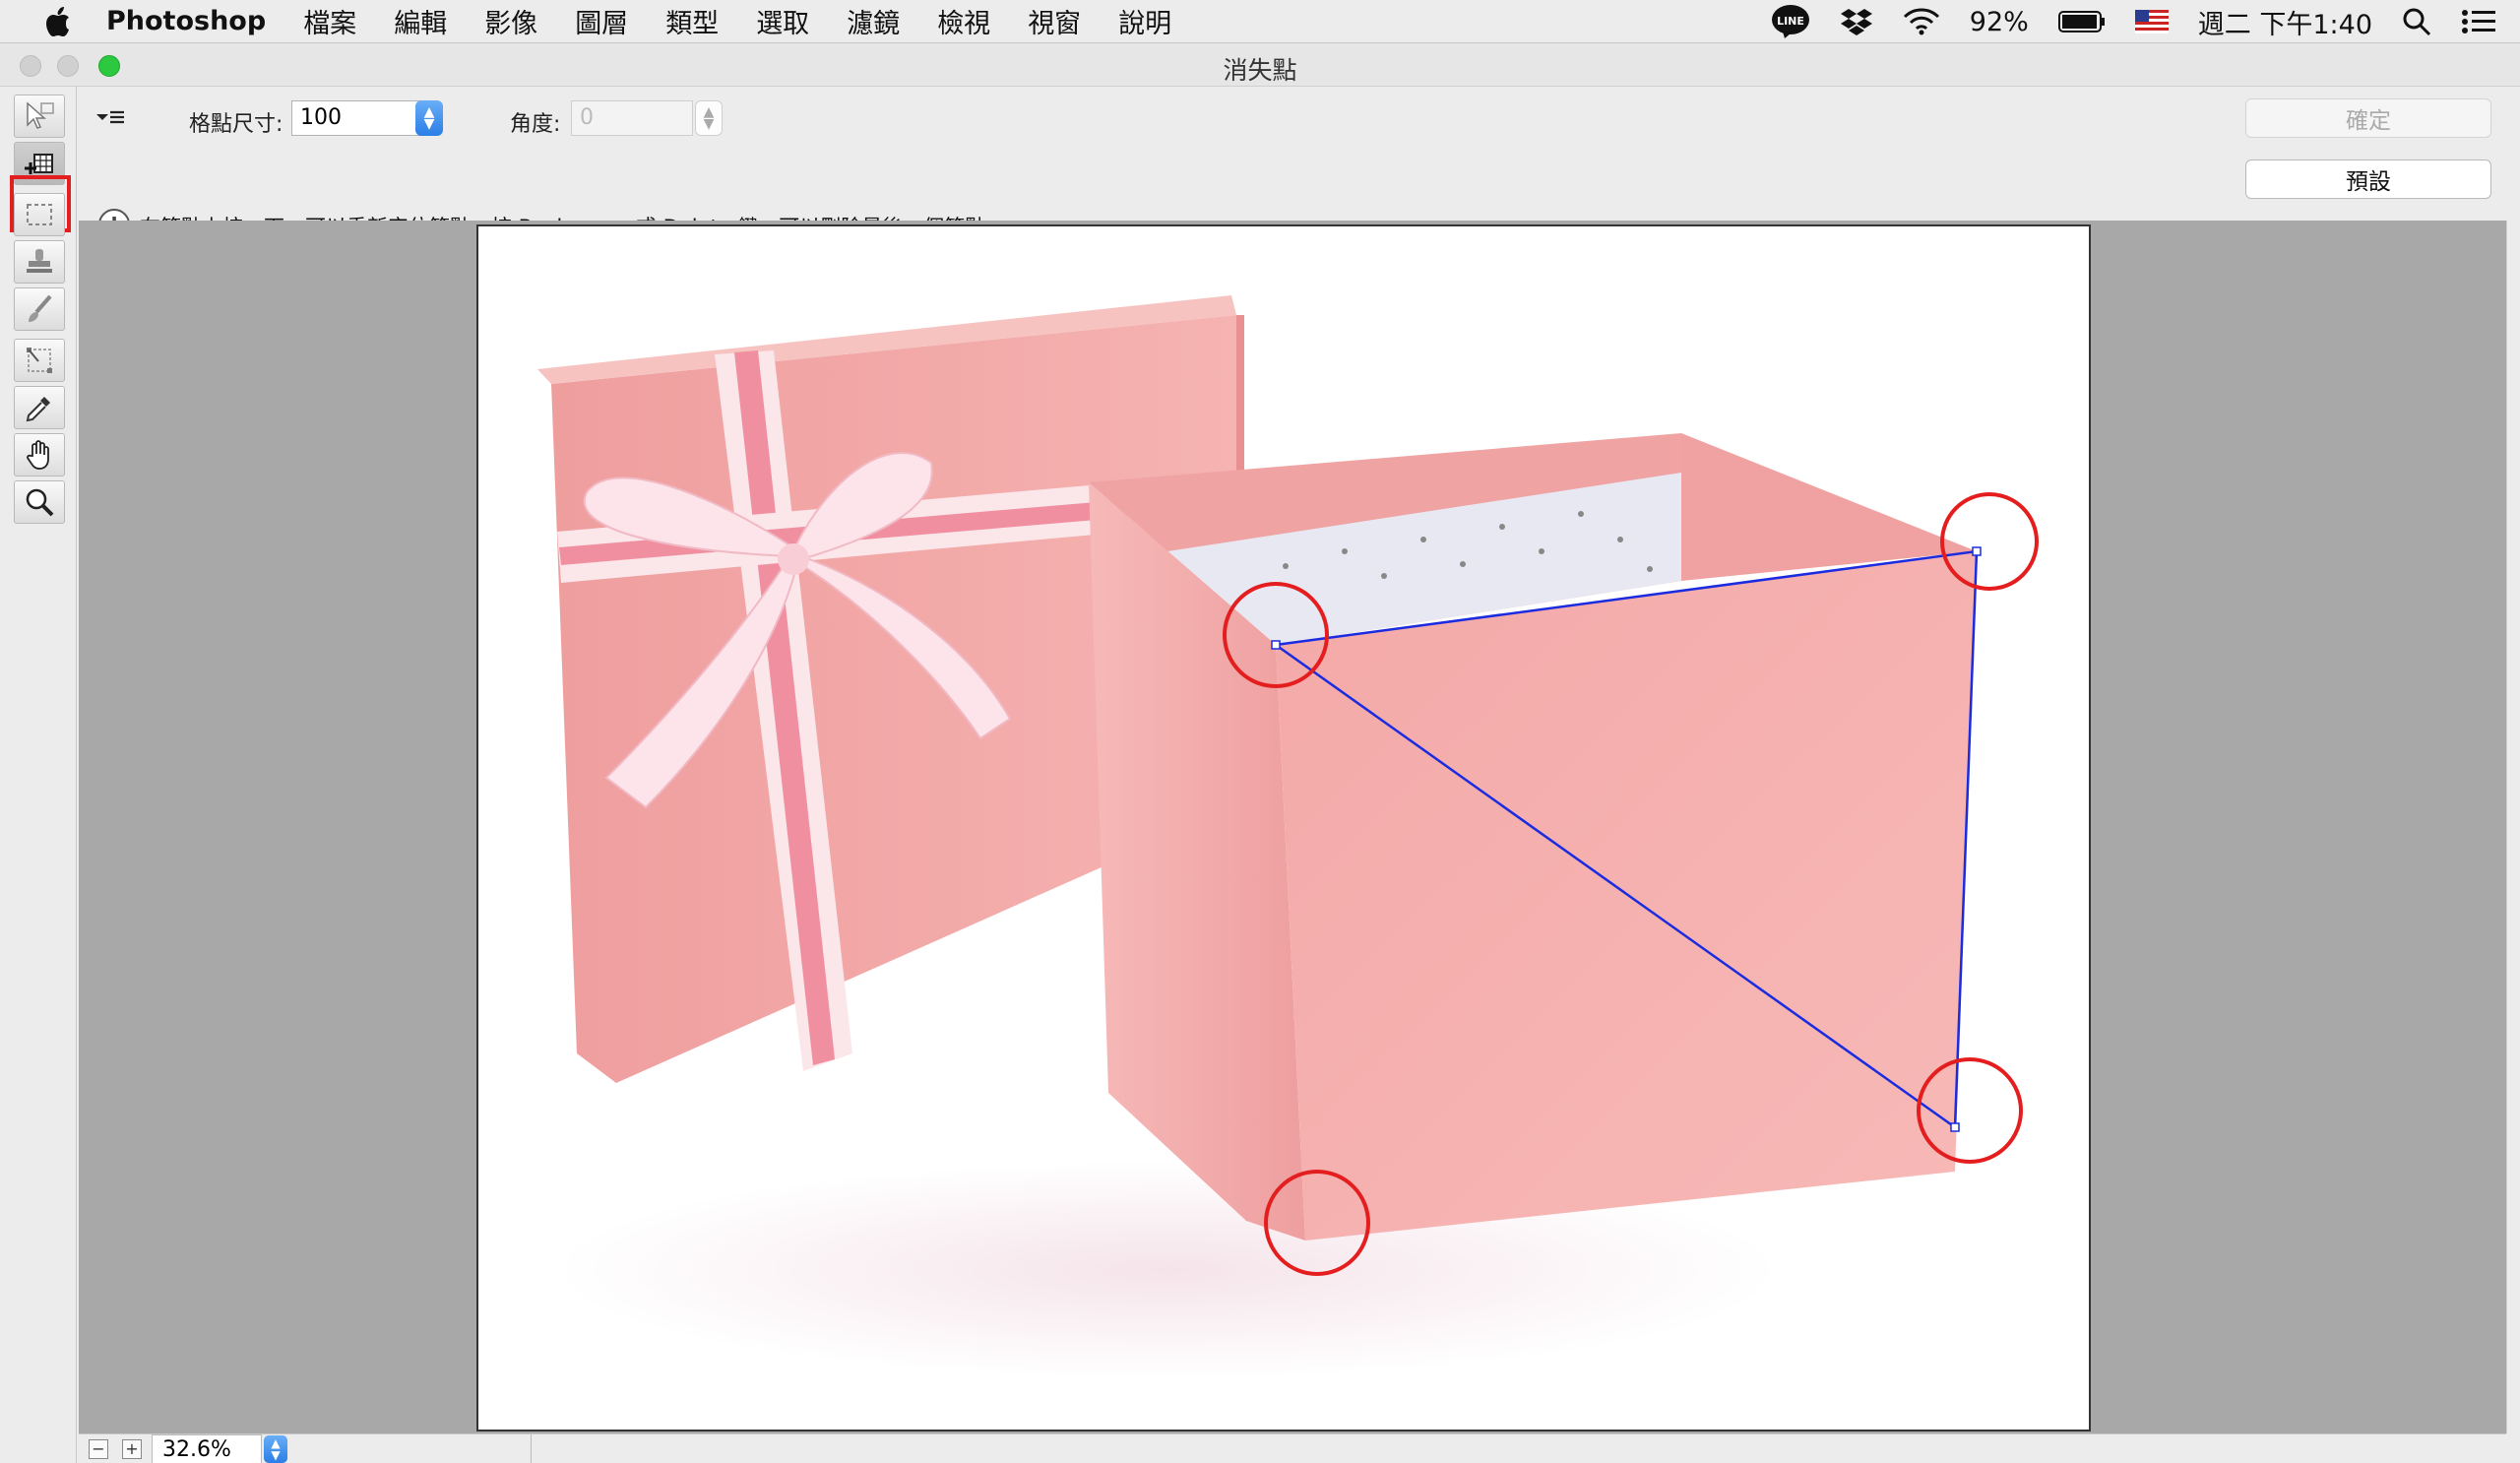  What do you see at coordinates (535, 124) in the screenshot?
I see `angle-label: 角度:` at bounding box center [535, 124].